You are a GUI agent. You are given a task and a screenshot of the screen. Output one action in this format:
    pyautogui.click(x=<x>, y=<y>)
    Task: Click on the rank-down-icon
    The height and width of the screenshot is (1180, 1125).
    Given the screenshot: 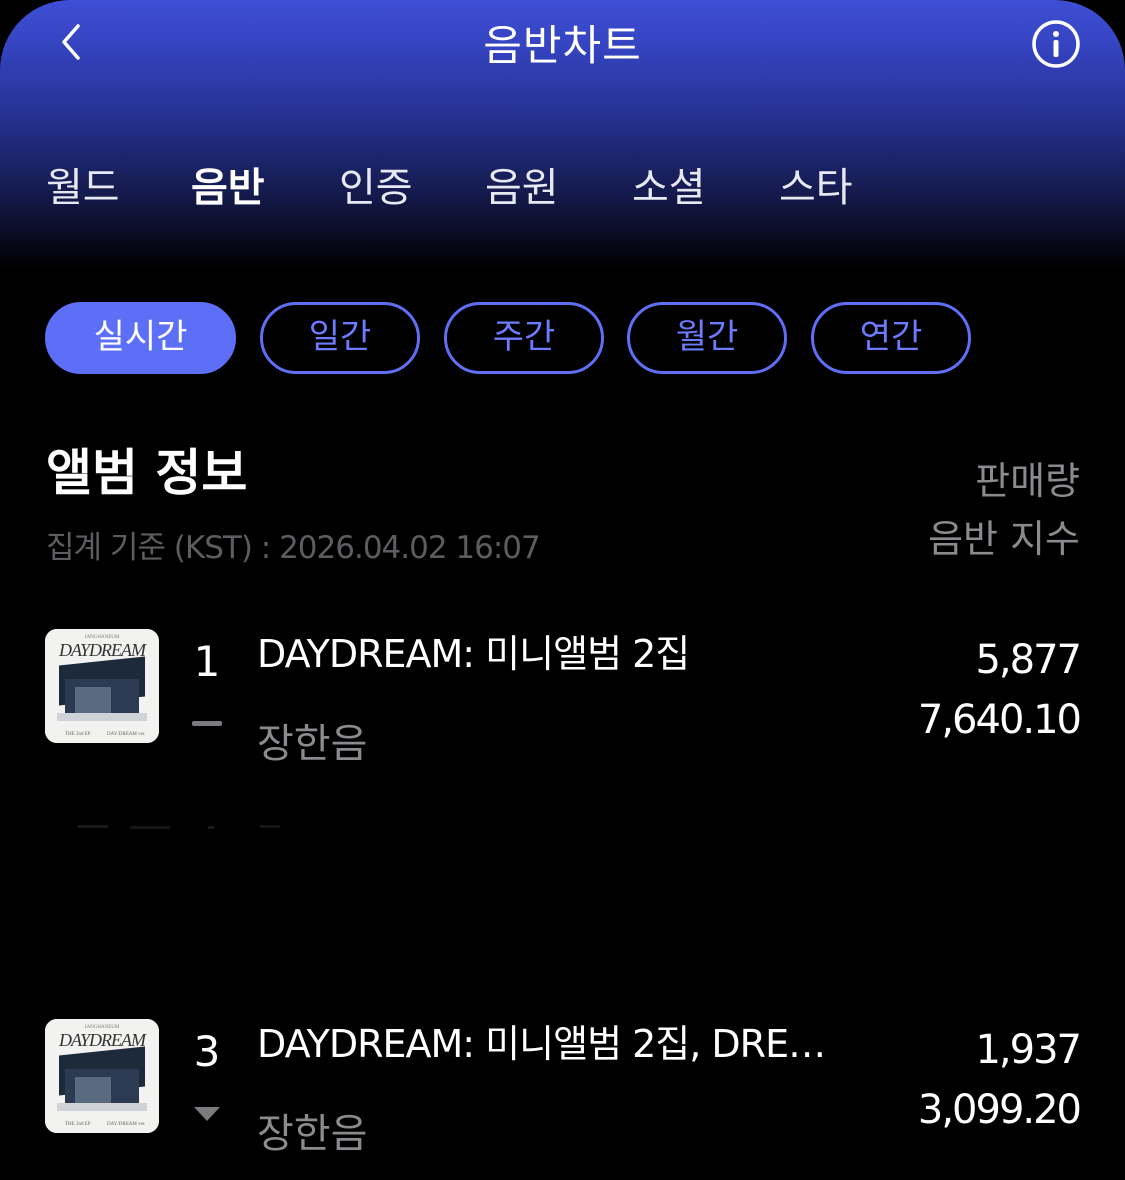 What is the action you would take?
    pyautogui.click(x=207, y=1114)
    